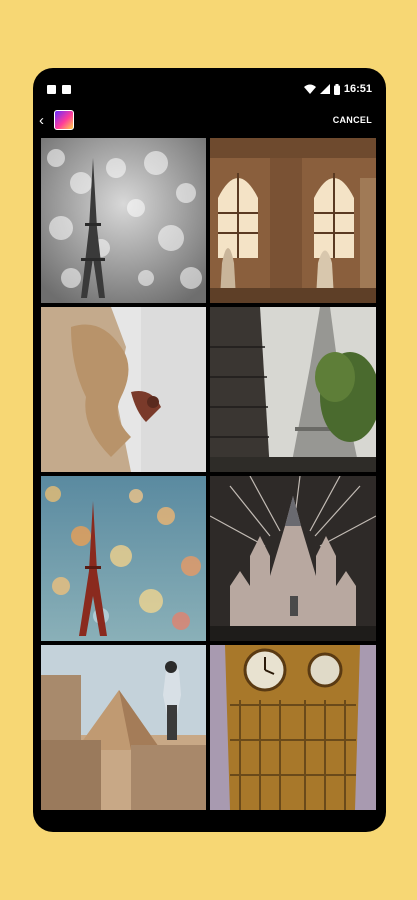 The height and width of the screenshot is (900, 417). I want to click on status-right: 16:51, so click(337, 89).